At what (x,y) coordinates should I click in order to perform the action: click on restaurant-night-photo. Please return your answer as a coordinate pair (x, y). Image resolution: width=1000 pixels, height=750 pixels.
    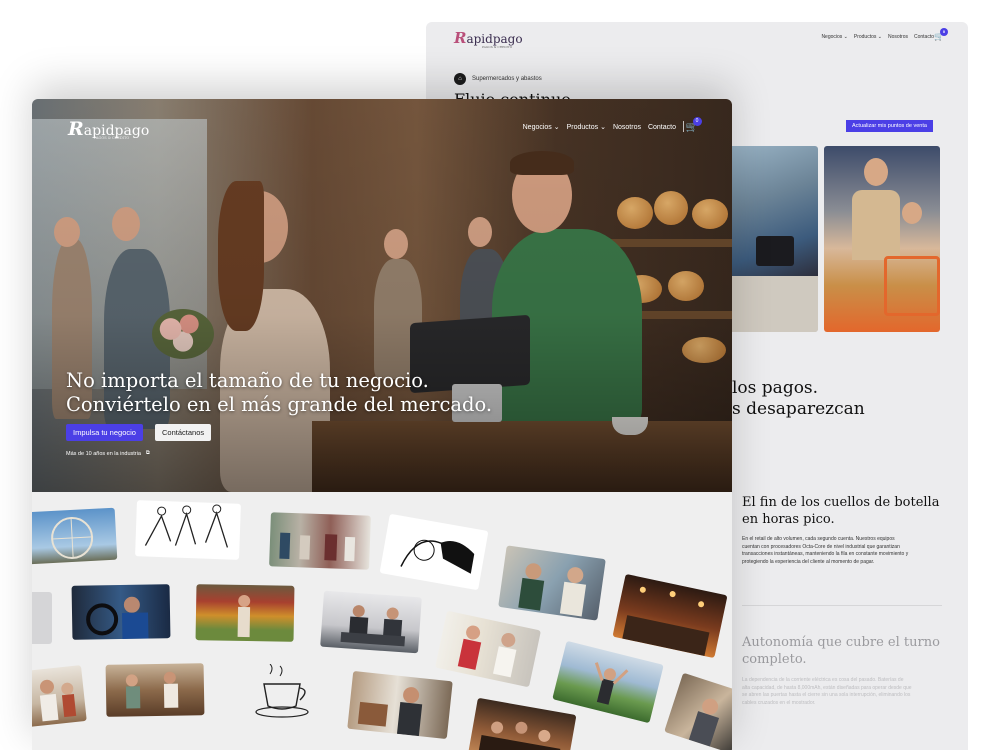
    Looking at the image, I should click on (670, 616).